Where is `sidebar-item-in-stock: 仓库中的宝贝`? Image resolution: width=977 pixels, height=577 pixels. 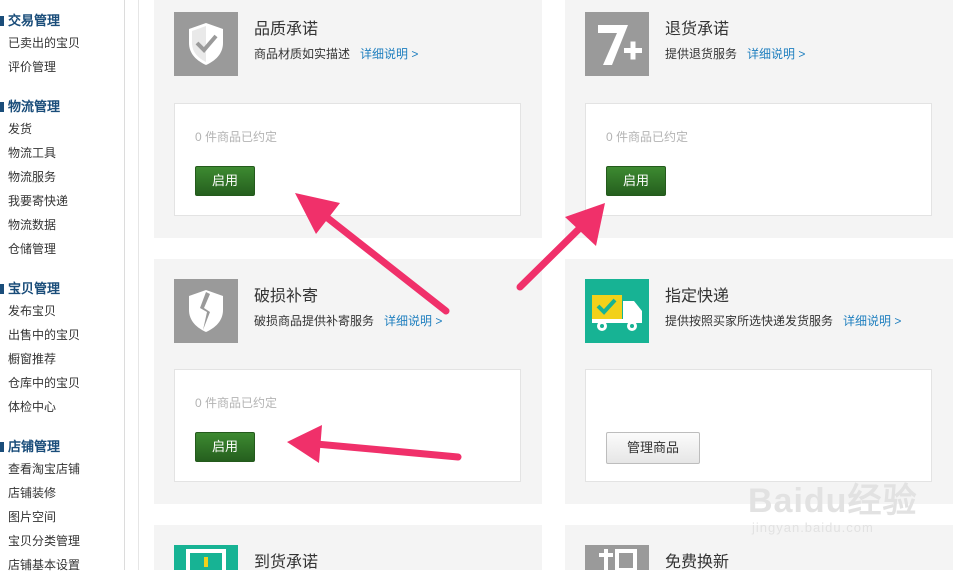 sidebar-item-in-stock: 仓库中的宝贝 is located at coordinates (62, 383).